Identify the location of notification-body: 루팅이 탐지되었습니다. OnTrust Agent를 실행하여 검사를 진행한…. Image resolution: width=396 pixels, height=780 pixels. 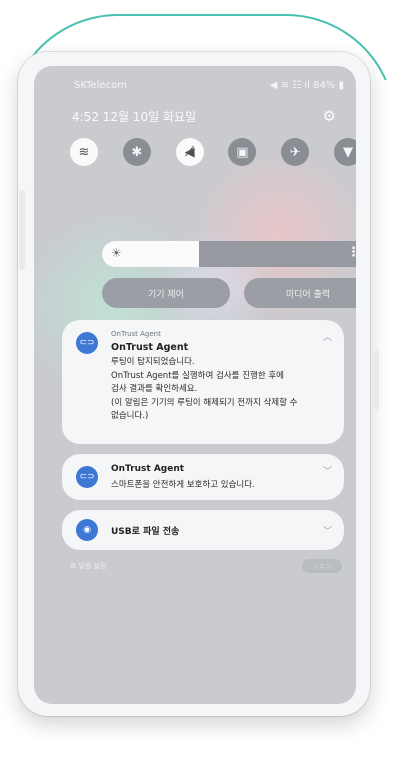
(222, 390).